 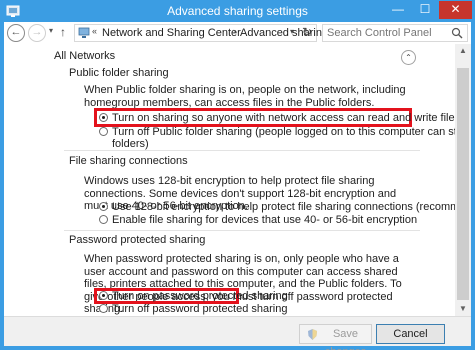 What do you see at coordinates (85, 56) in the screenshot?
I see `profile-header: All Networks` at bounding box center [85, 56].